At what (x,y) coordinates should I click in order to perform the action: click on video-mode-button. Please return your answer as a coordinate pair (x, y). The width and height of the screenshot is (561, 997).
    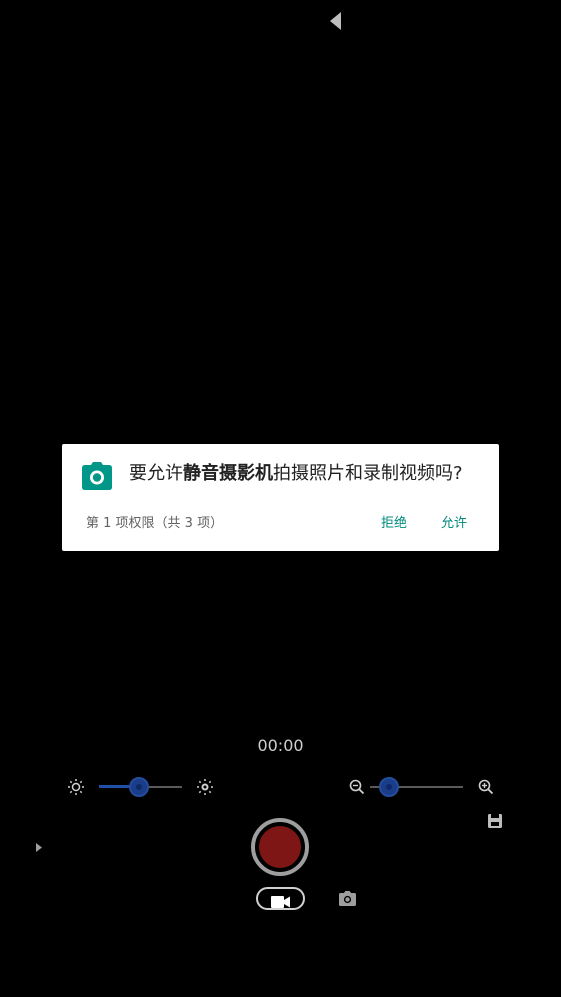
    Looking at the image, I should click on (280, 898).